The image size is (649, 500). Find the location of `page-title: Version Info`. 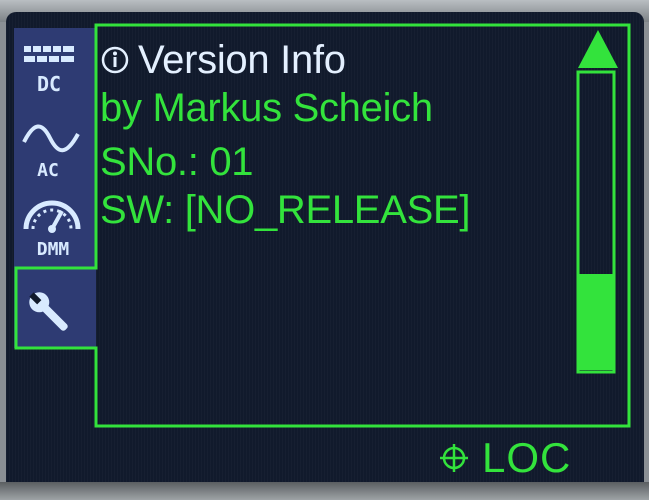

page-title: Version Info is located at coordinates (223, 60).